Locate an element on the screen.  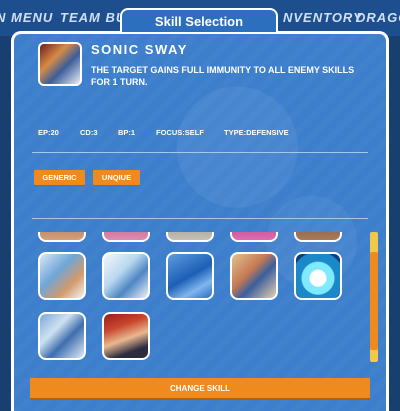
stat-ep: EP:20 is located at coordinates (48, 132).